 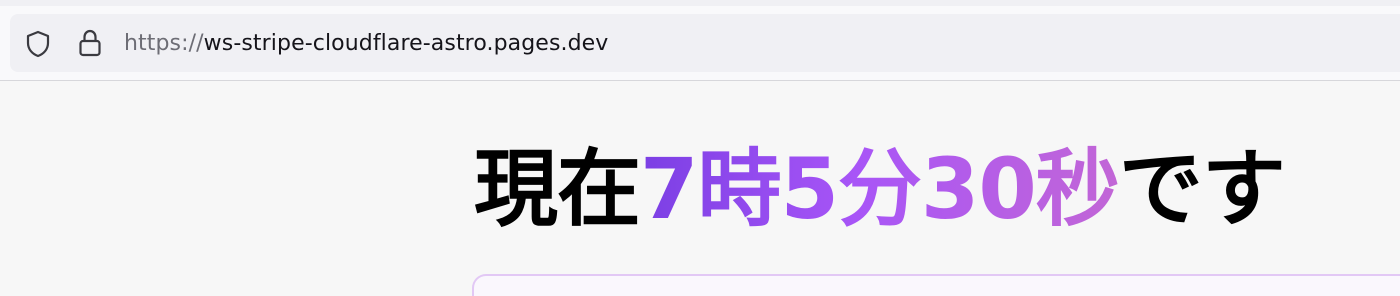 What do you see at coordinates (700, 3) in the screenshot?
I see `tab-strip-edge` at bounding box center [700, 3].